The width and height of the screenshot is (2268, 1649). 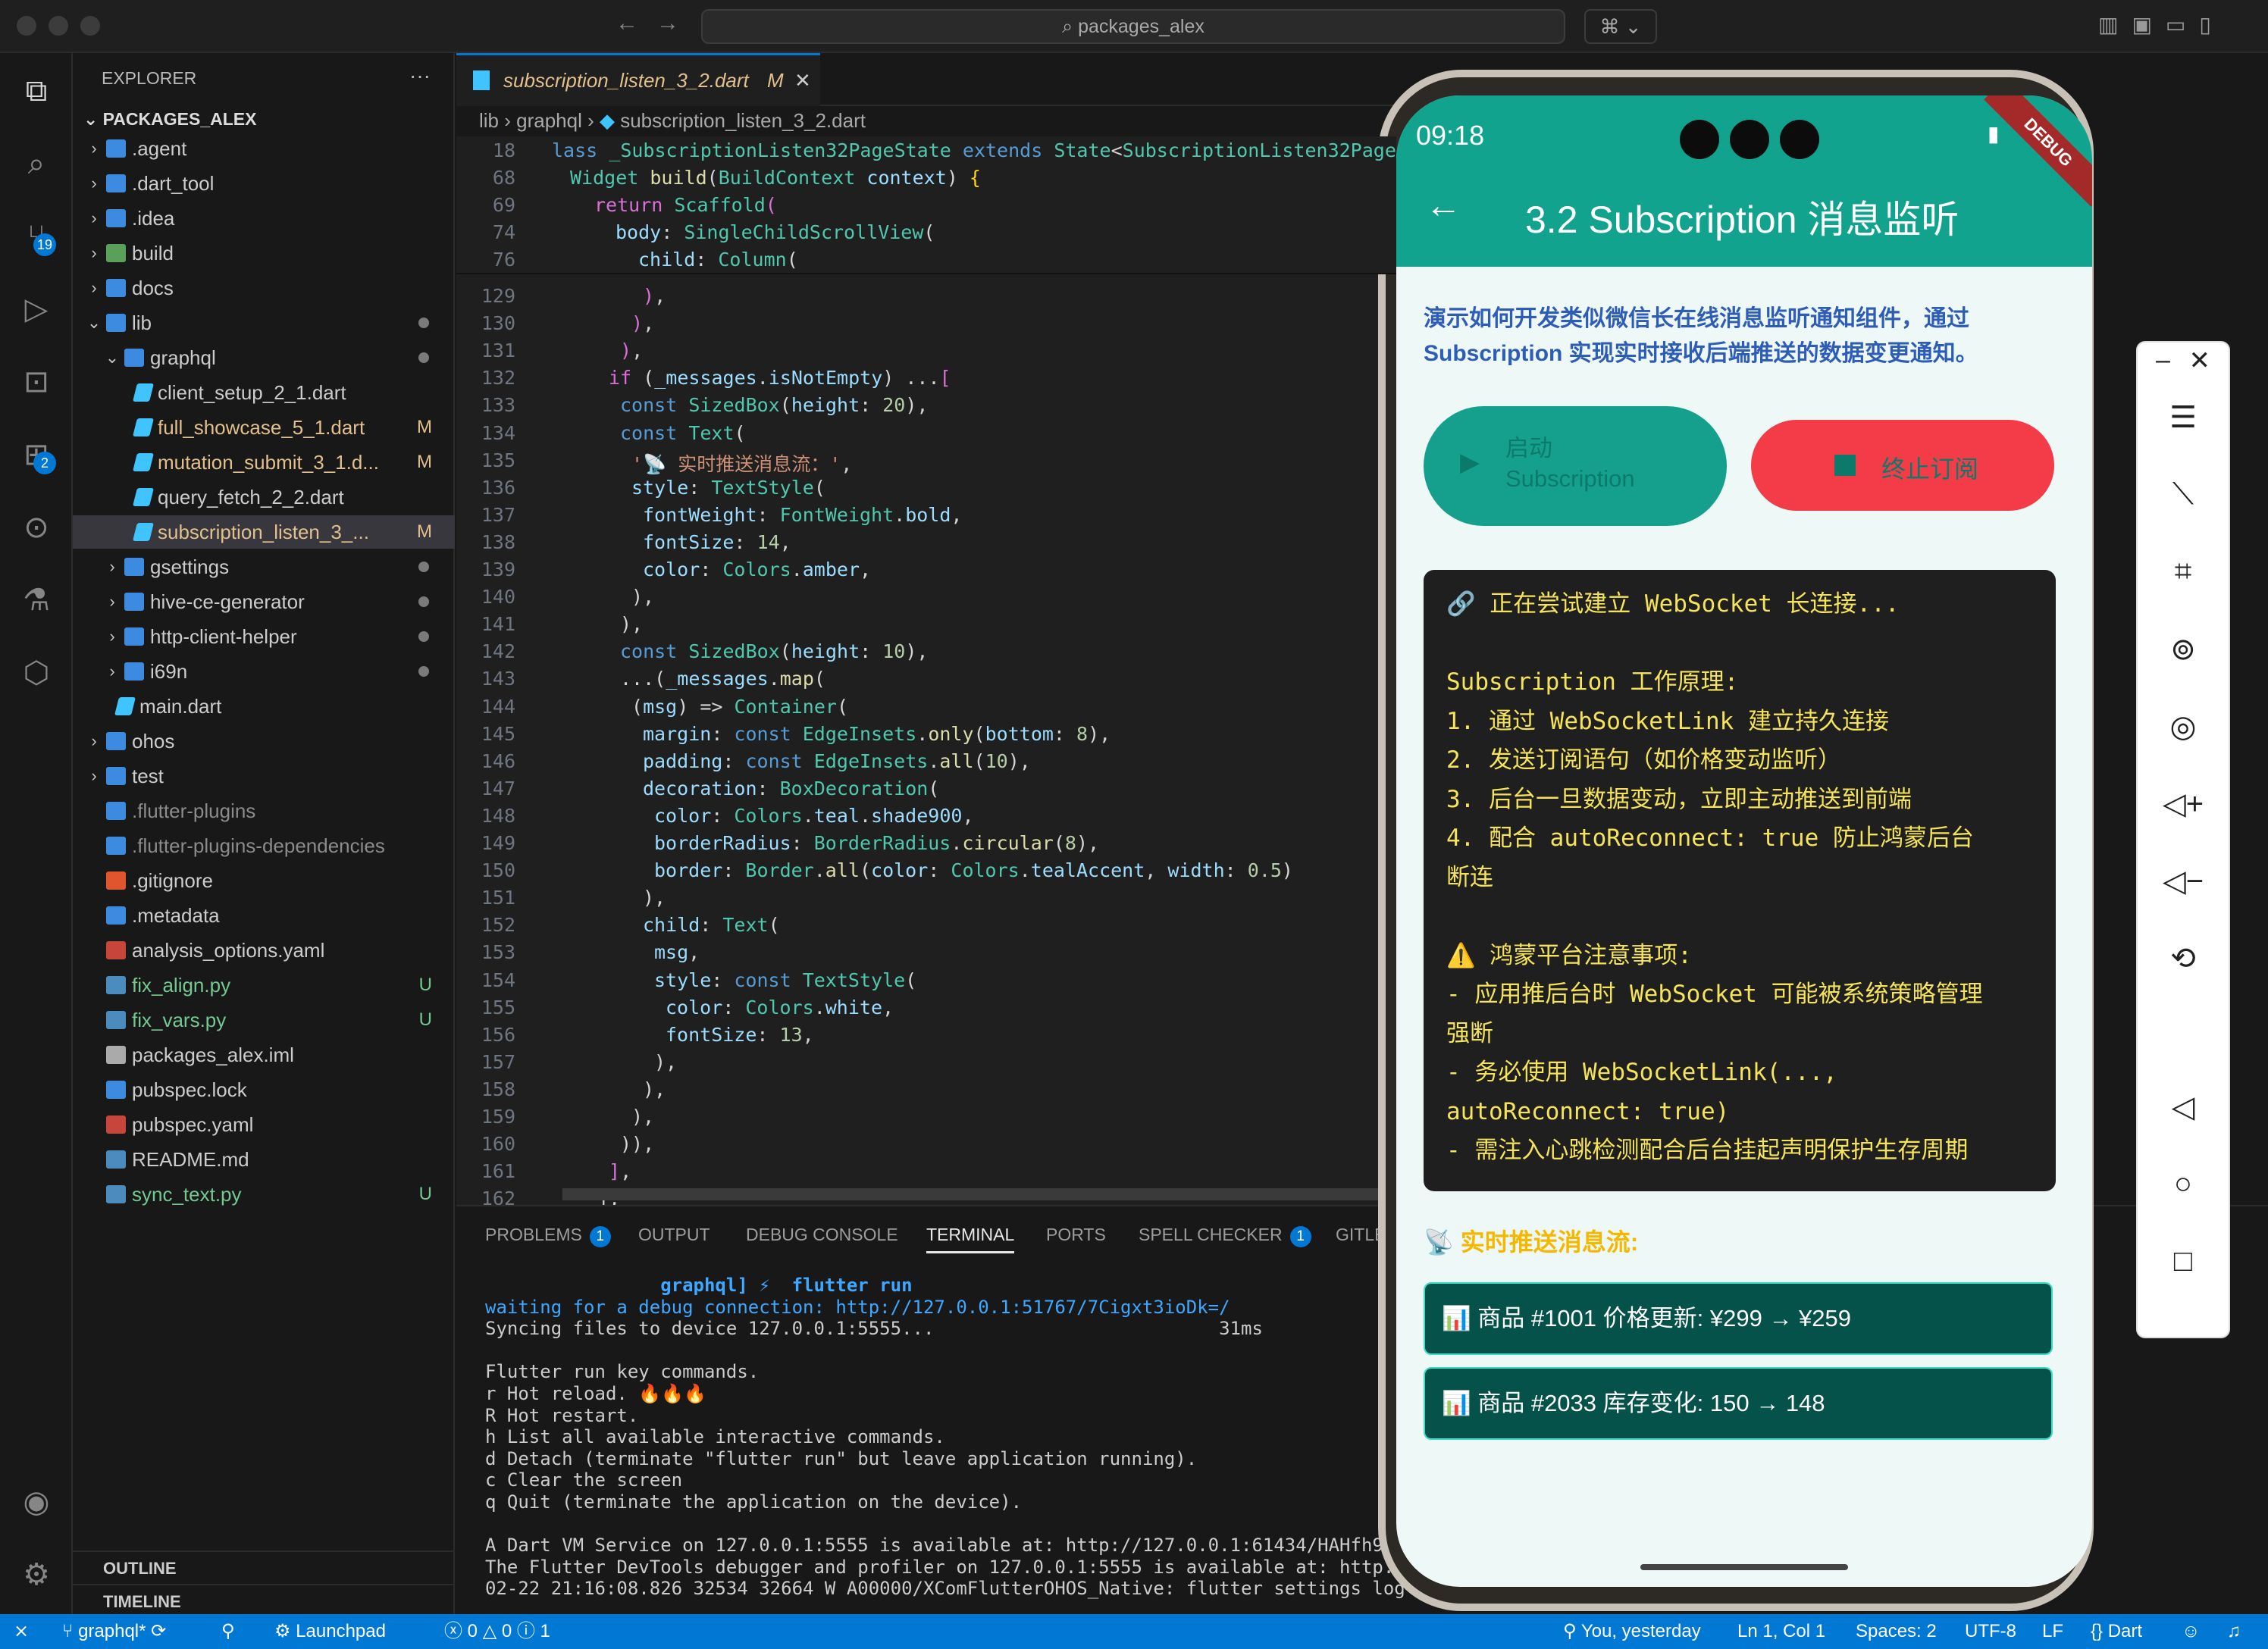 What do you see at coordinates (1575, 466) in the screenshot?
I see `start-subscription-button: ▶ 启动 Subscription` at bounding box center [1575, 466].